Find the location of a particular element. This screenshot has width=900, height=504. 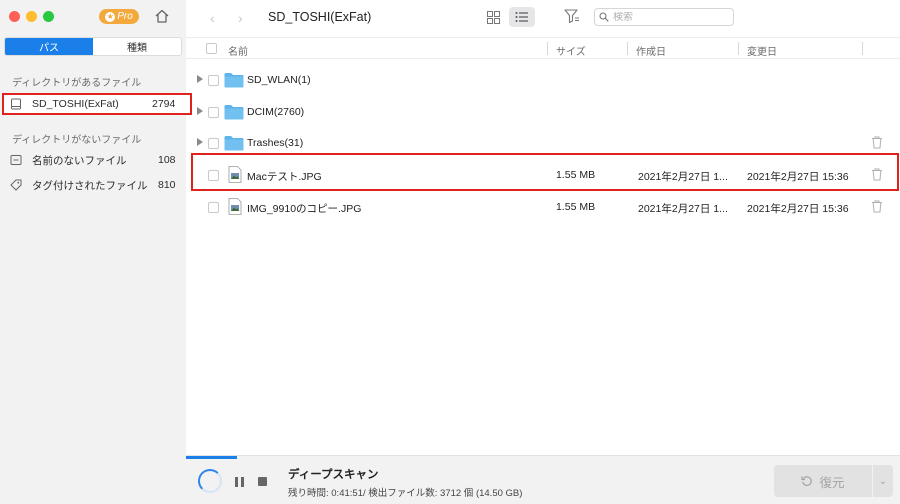

folder-minus-icon is located at coordinates (16, 160).